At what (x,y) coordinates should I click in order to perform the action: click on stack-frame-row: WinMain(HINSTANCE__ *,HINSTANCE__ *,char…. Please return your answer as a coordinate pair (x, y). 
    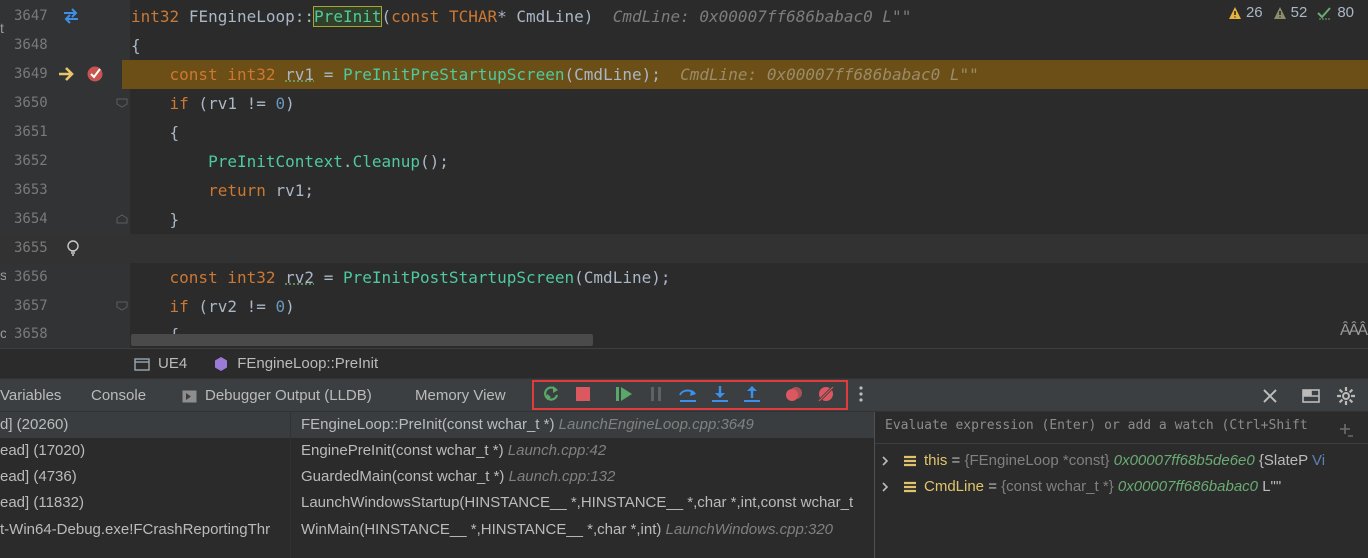
    Looking at the image, I should click on (582, 530).